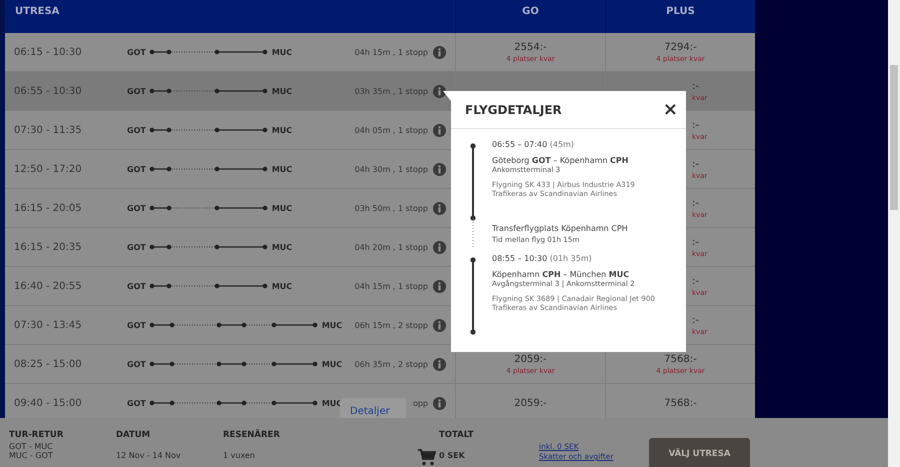  Describe the element at coordinates (391, 91) in the screenshot. I see `flight-duration: 03h 35m , 1 stopp` at that location.